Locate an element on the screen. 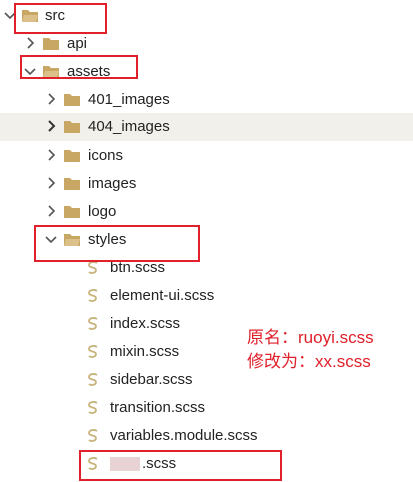 Image resolution: width=413 pixels, height=482 pixels. file-row-transition-scss: transition.scss is located at coordinates (206, 408).